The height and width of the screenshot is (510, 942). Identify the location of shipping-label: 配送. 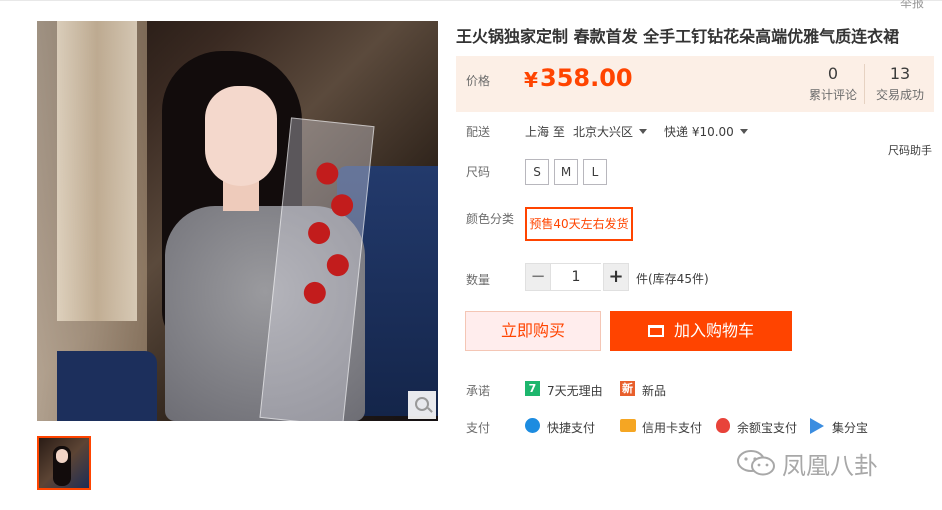
(478, 132).